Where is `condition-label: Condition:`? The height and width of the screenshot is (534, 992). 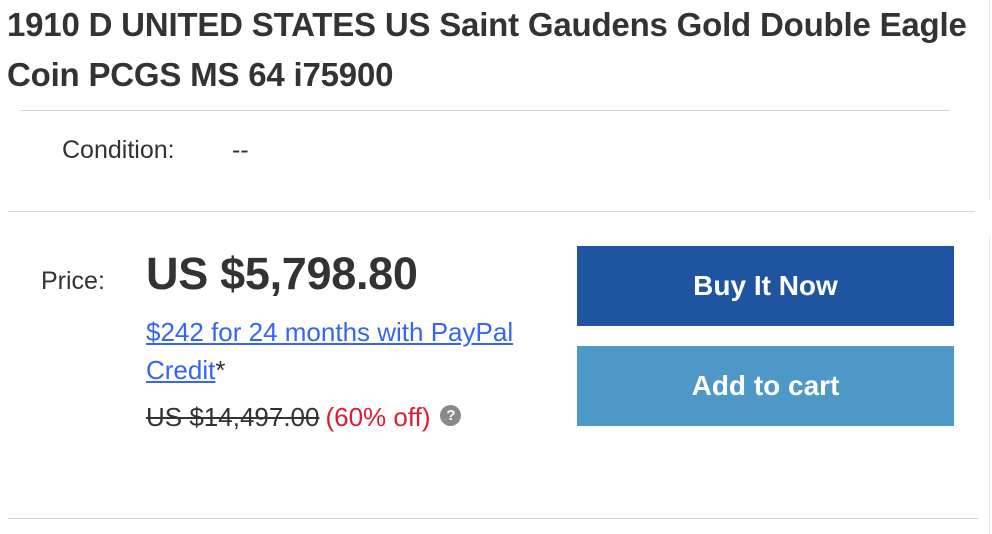
condition-label: Condition: is located at coordinates (118, 150).